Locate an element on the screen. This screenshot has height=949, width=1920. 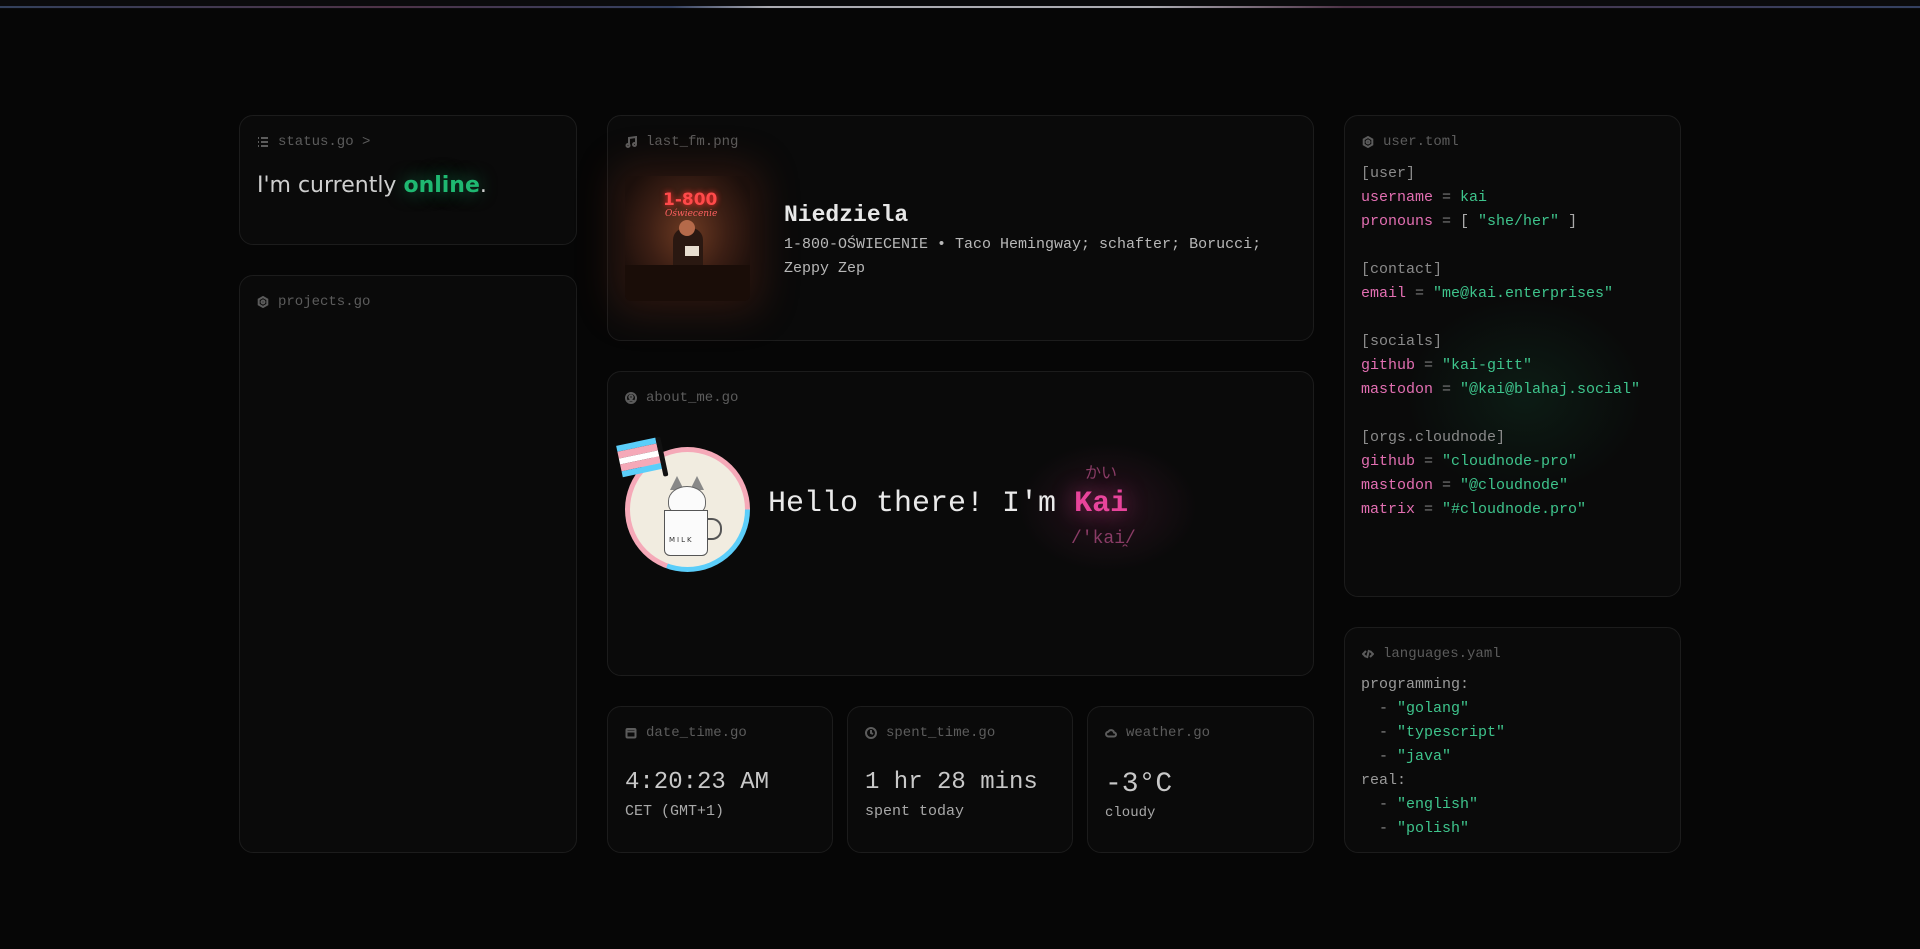
yaml-list-item: "java" is located at coordinates (1424, 756).